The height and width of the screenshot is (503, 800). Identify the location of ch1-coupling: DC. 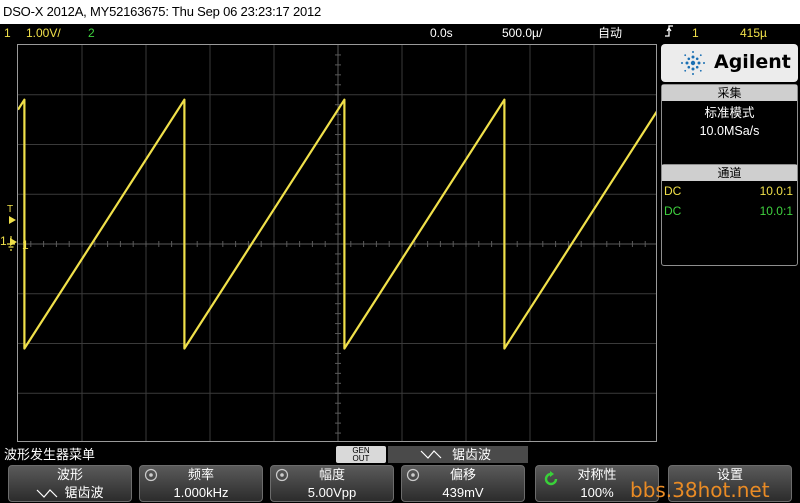
(673, 191).